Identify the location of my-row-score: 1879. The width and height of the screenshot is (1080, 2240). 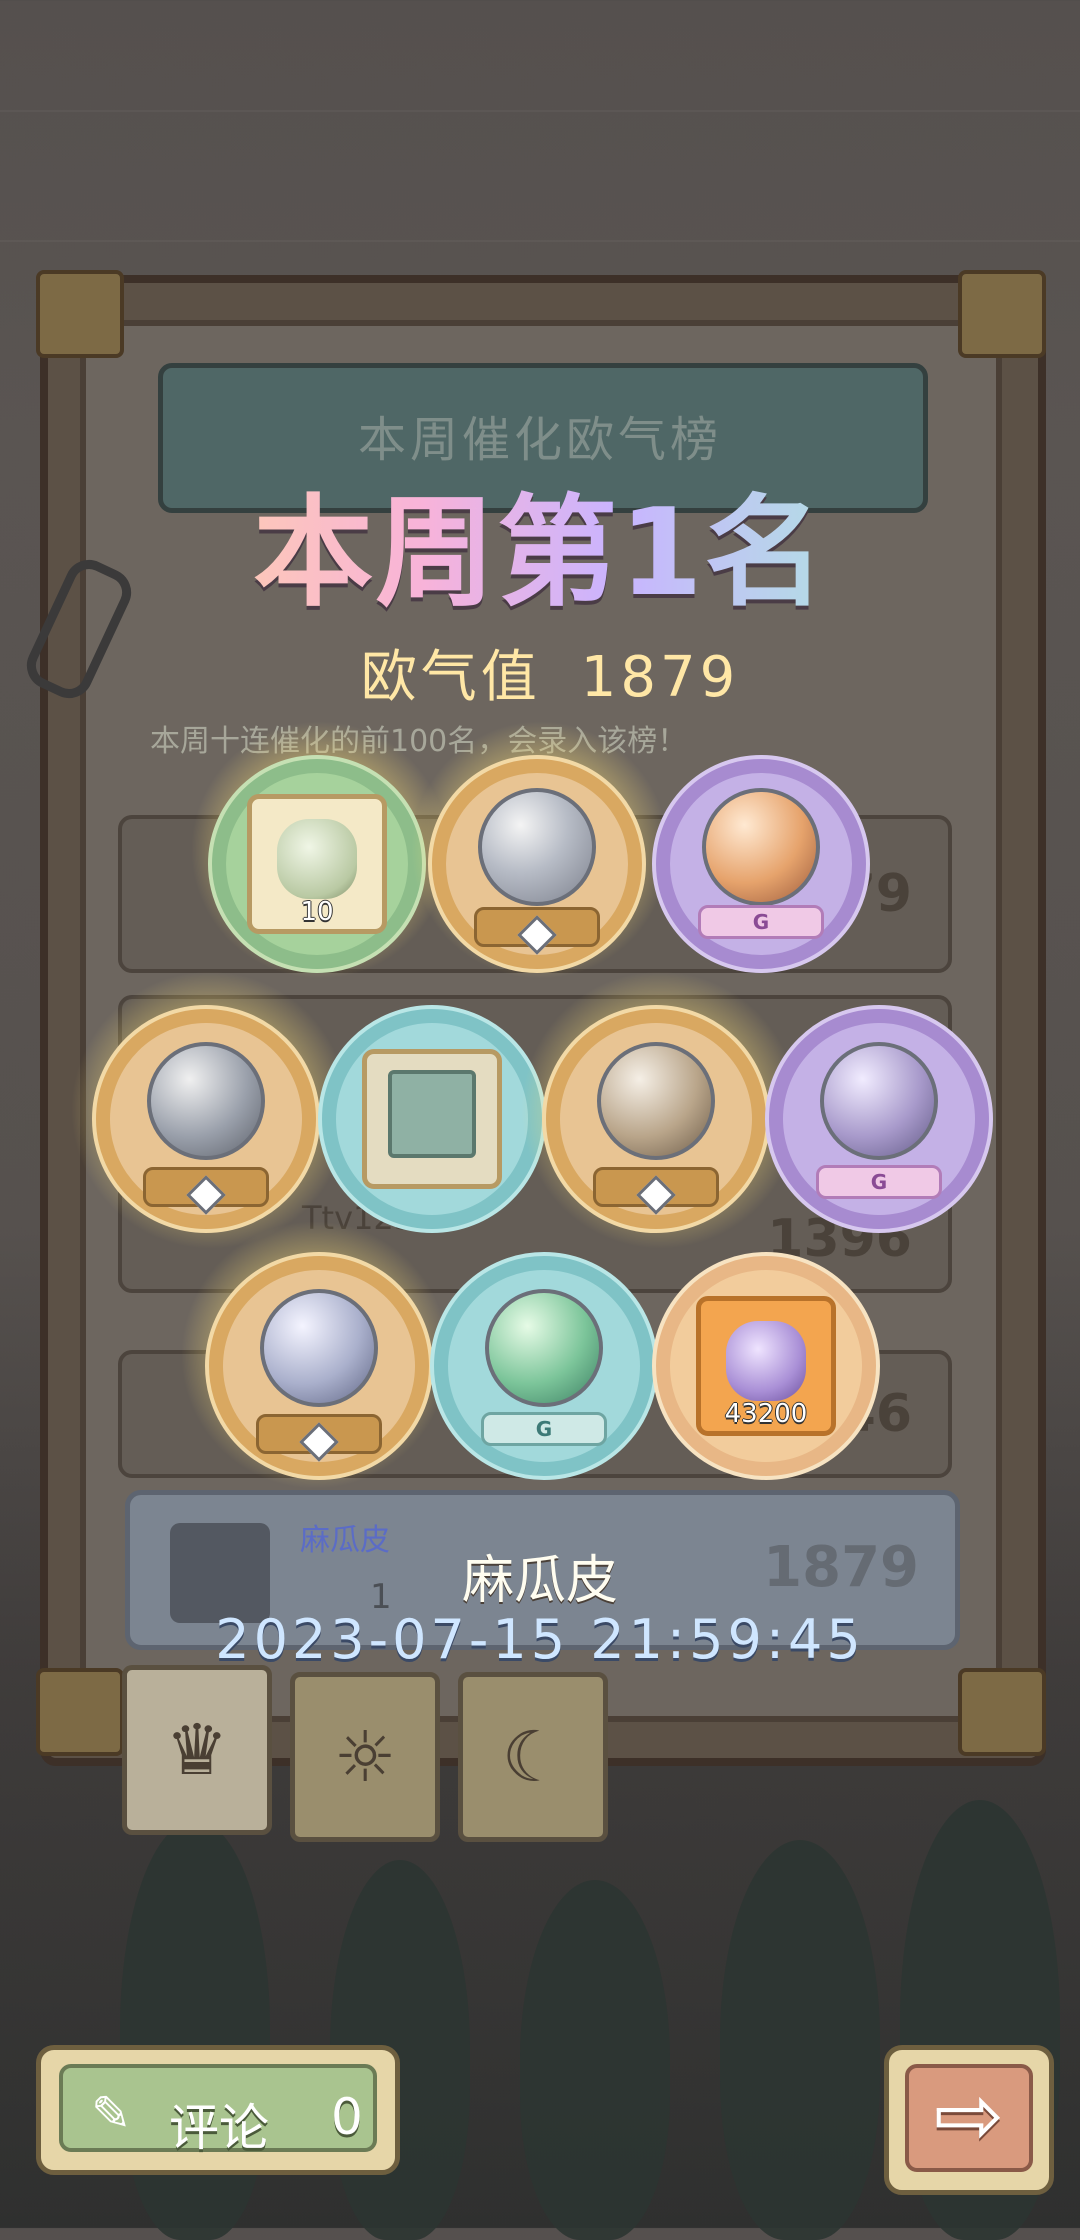
(841, 1567).